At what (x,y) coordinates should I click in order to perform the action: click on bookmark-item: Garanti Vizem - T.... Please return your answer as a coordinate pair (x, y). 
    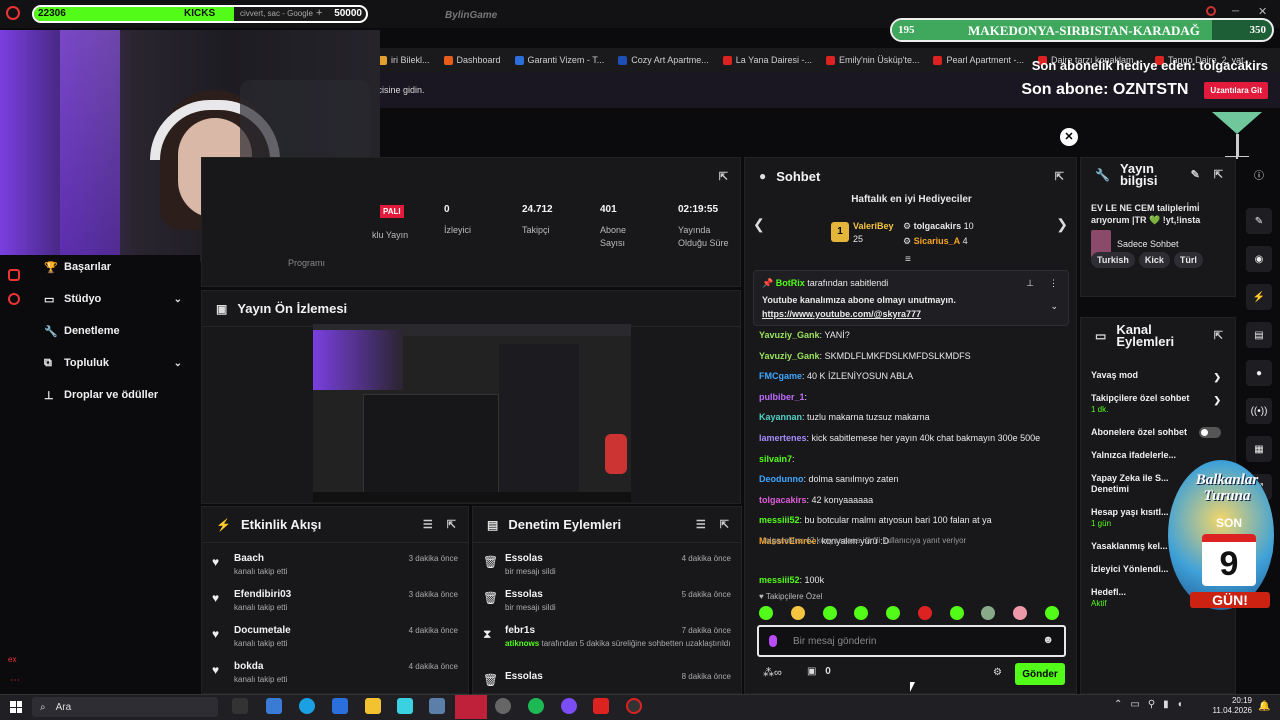
    Looking at the image, I should click on (559, 60).